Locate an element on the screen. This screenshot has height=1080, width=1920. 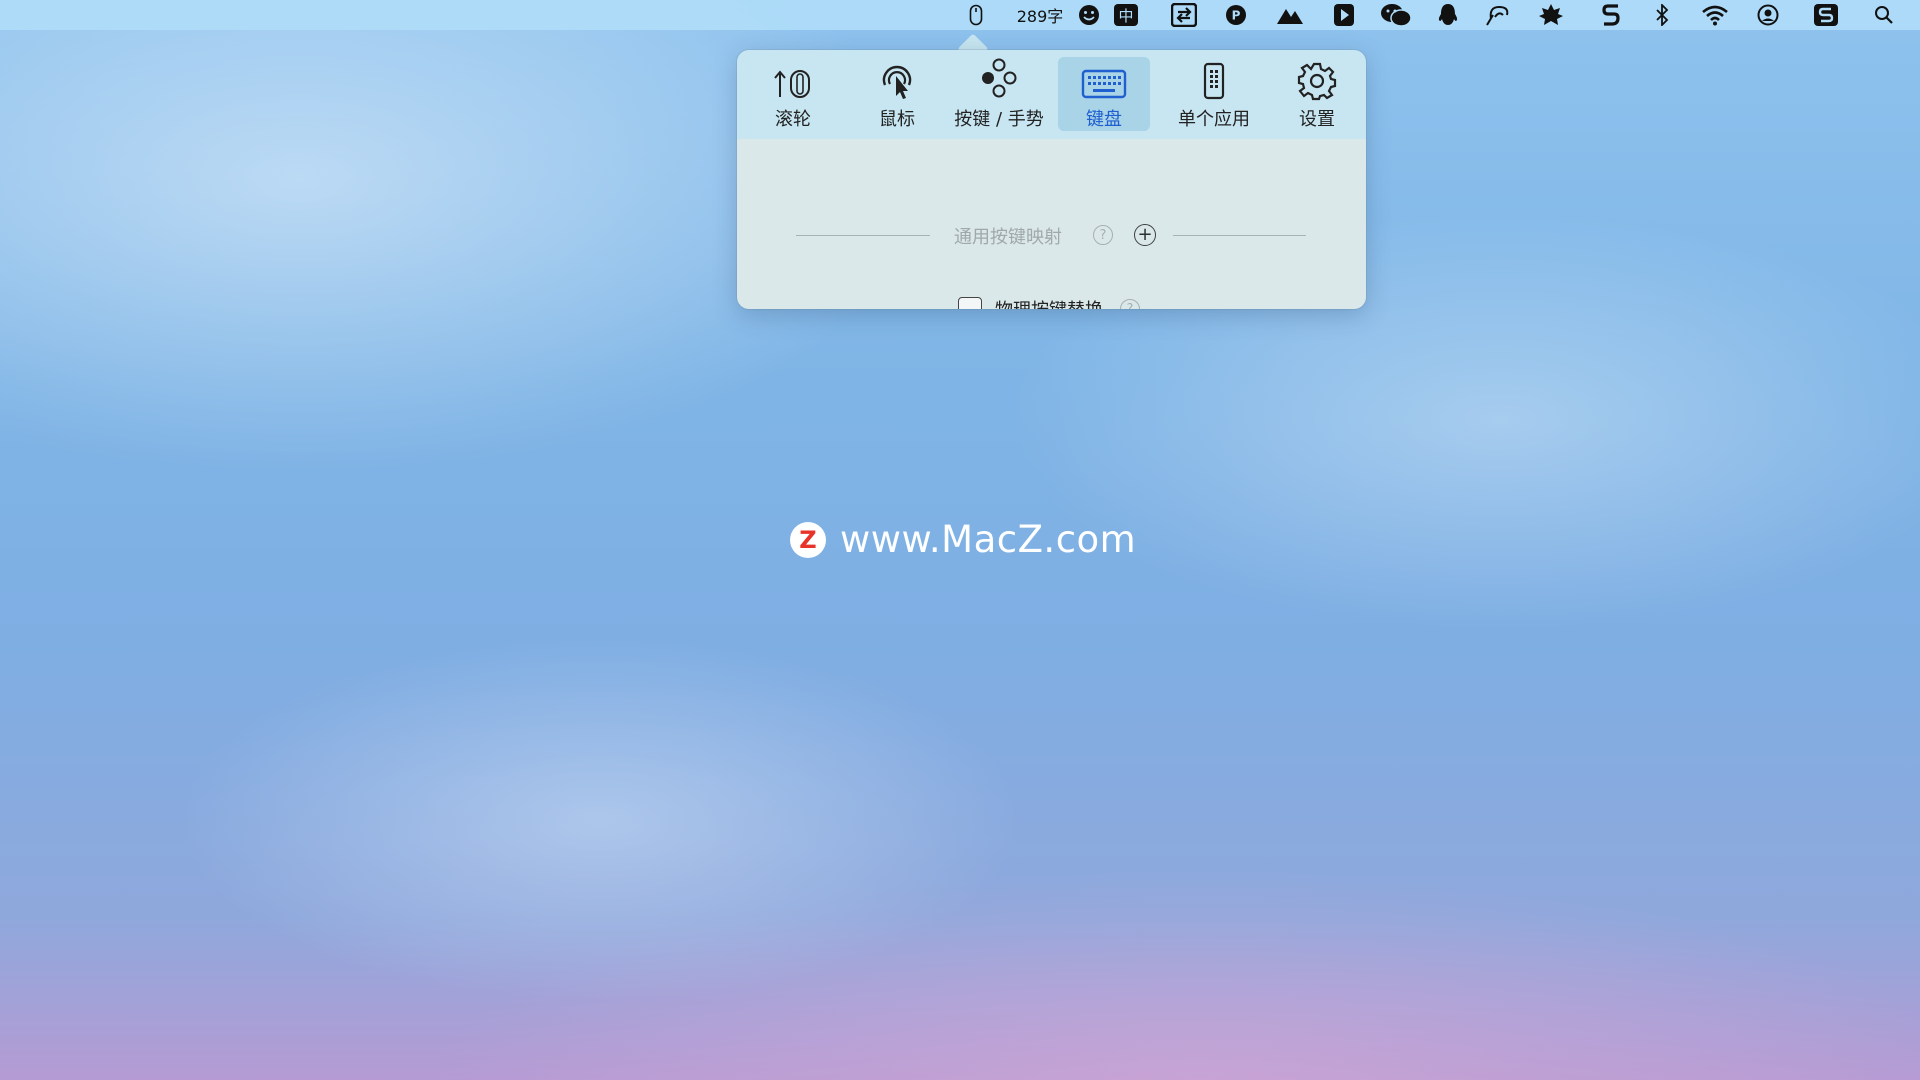
add-mapping-button: + is located at coordinates (1145, 235).